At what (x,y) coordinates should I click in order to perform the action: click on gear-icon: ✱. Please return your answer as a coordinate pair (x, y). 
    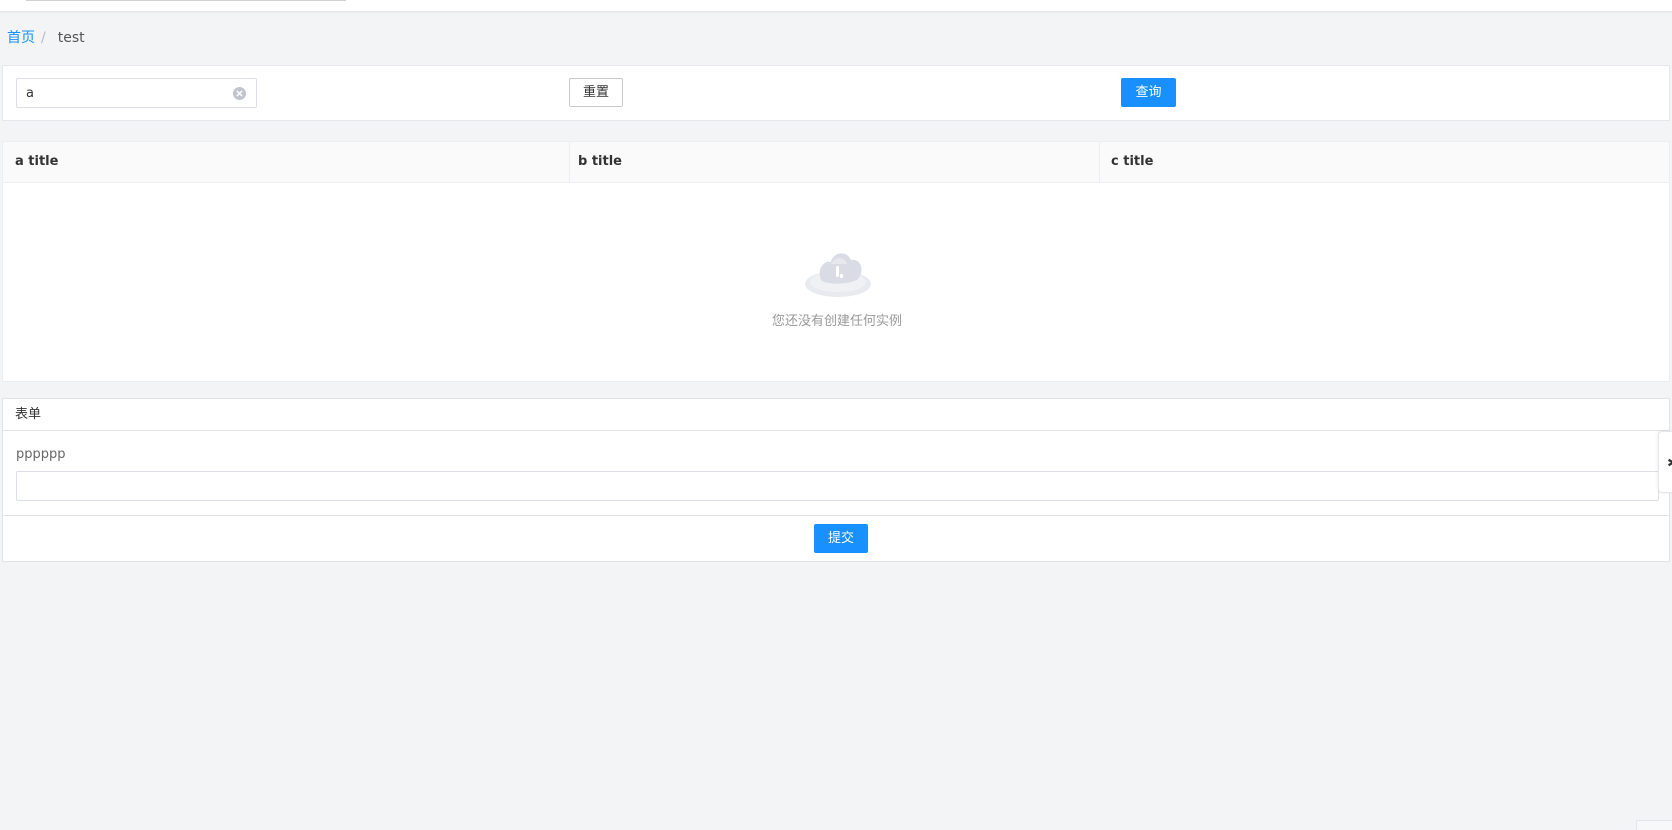
    Looking at the image, I should click on (1669, 463).